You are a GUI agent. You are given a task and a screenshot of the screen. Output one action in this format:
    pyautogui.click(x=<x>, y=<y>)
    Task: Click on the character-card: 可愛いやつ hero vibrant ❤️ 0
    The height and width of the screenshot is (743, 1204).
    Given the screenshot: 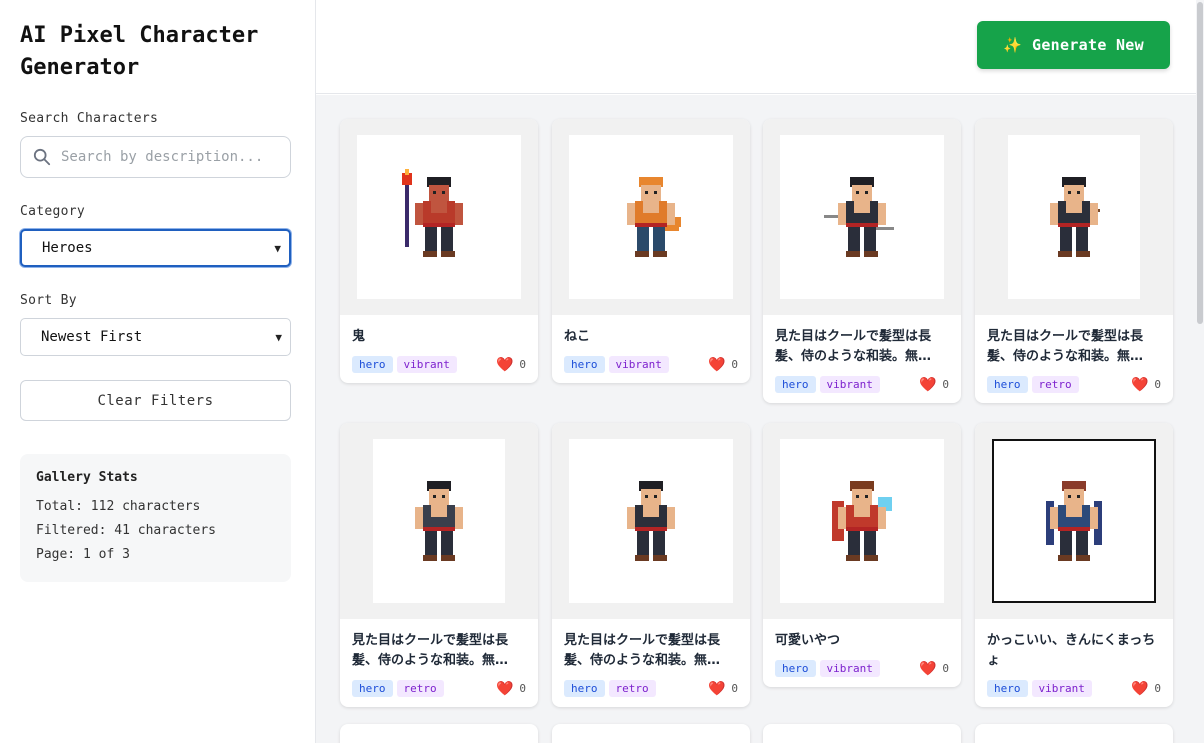 What is the action you would take?
    pyautogui.click(x=862, y=555)
    